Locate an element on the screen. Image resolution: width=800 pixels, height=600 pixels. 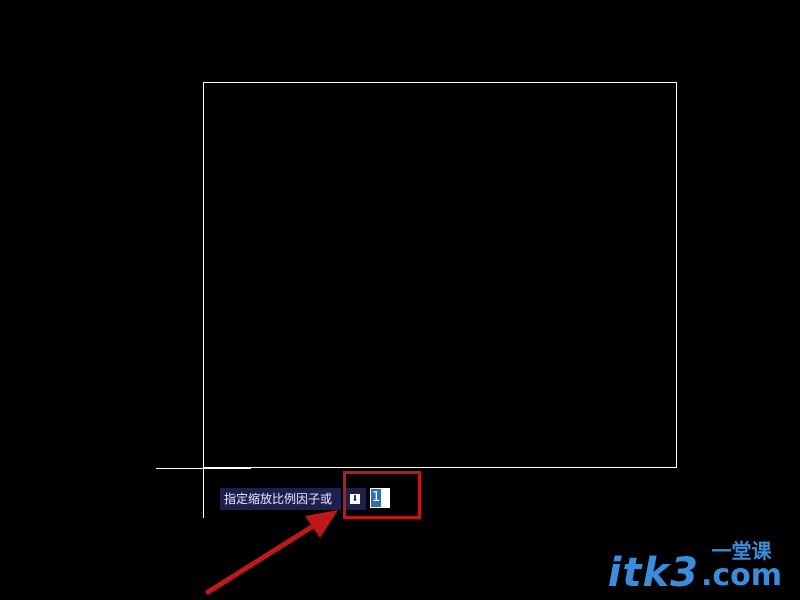
arrow-head is located at coordinates (321, 524).